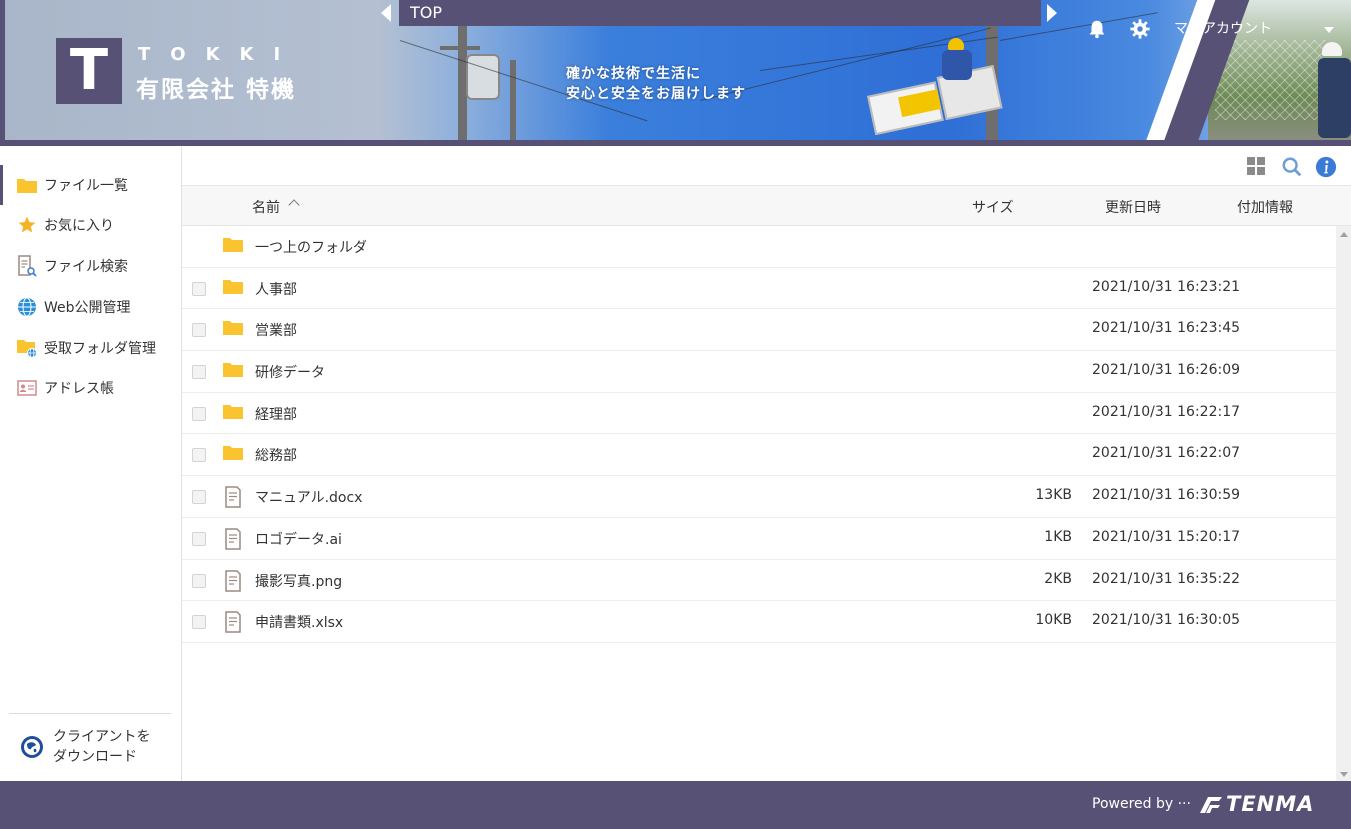  What do you see at coordinates (759, 247) in the screenshot?
I see `parent-folder-row: 一つ上のフォルダ` at bounding box center [759, 247].